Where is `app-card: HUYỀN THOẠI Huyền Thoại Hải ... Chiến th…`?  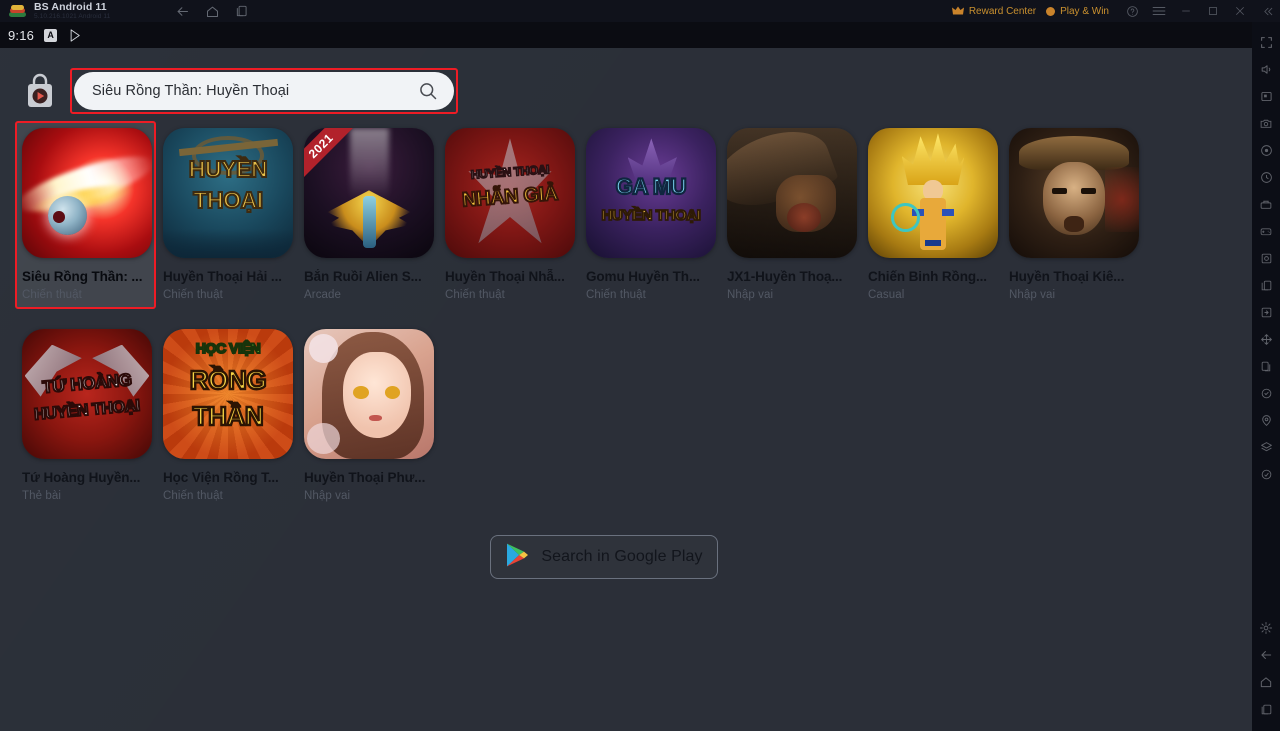 app-card: HUYỀN THOẠI Huyền Thoại Hải ... Chiến th… is located at coordinates (233, 218).